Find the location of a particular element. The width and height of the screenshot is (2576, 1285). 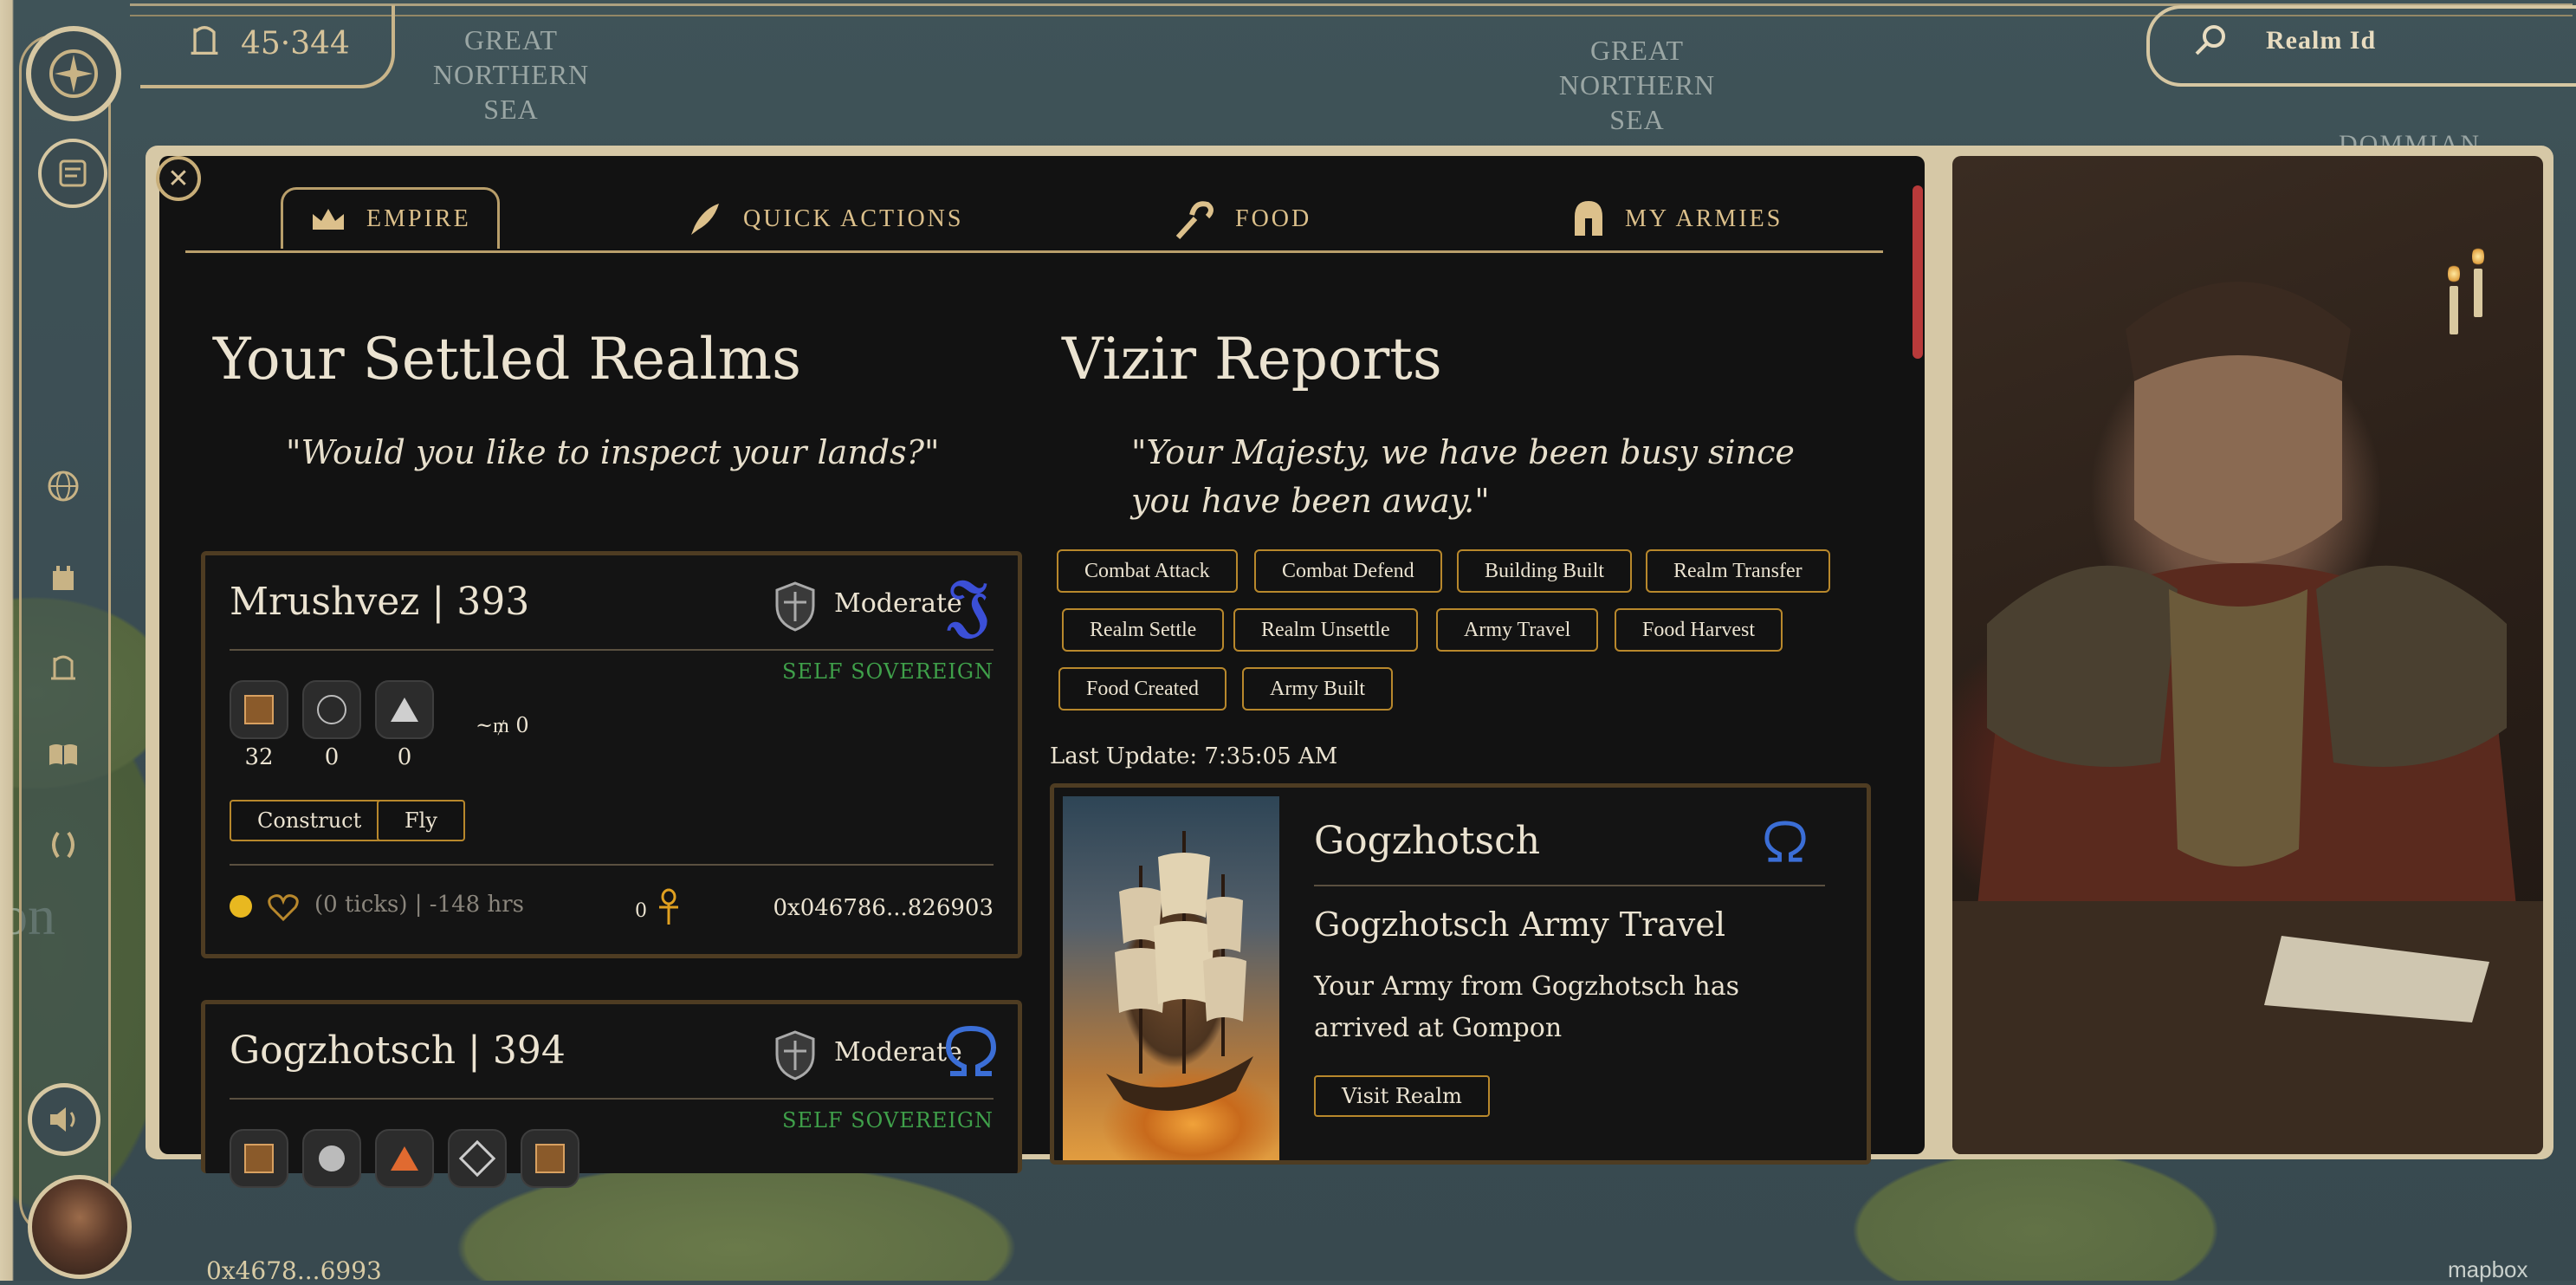

emblem-icon is located at coordinates (73, 73).